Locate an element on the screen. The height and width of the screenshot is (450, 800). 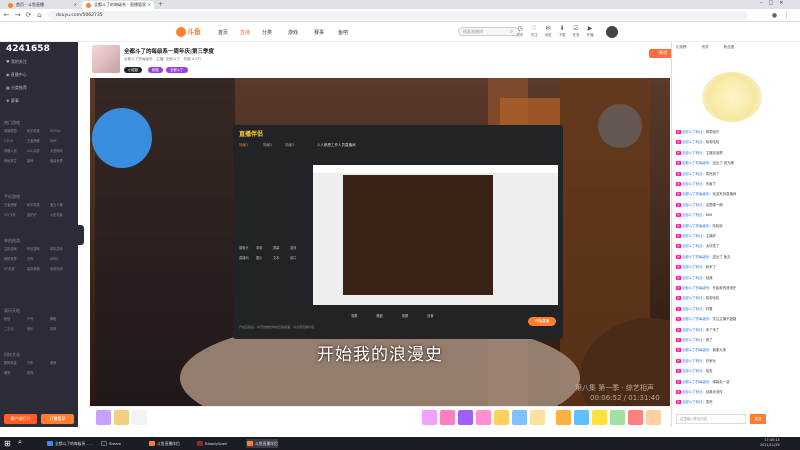
header-follow: ♡ 关注 is located at coordinates (534, 31).